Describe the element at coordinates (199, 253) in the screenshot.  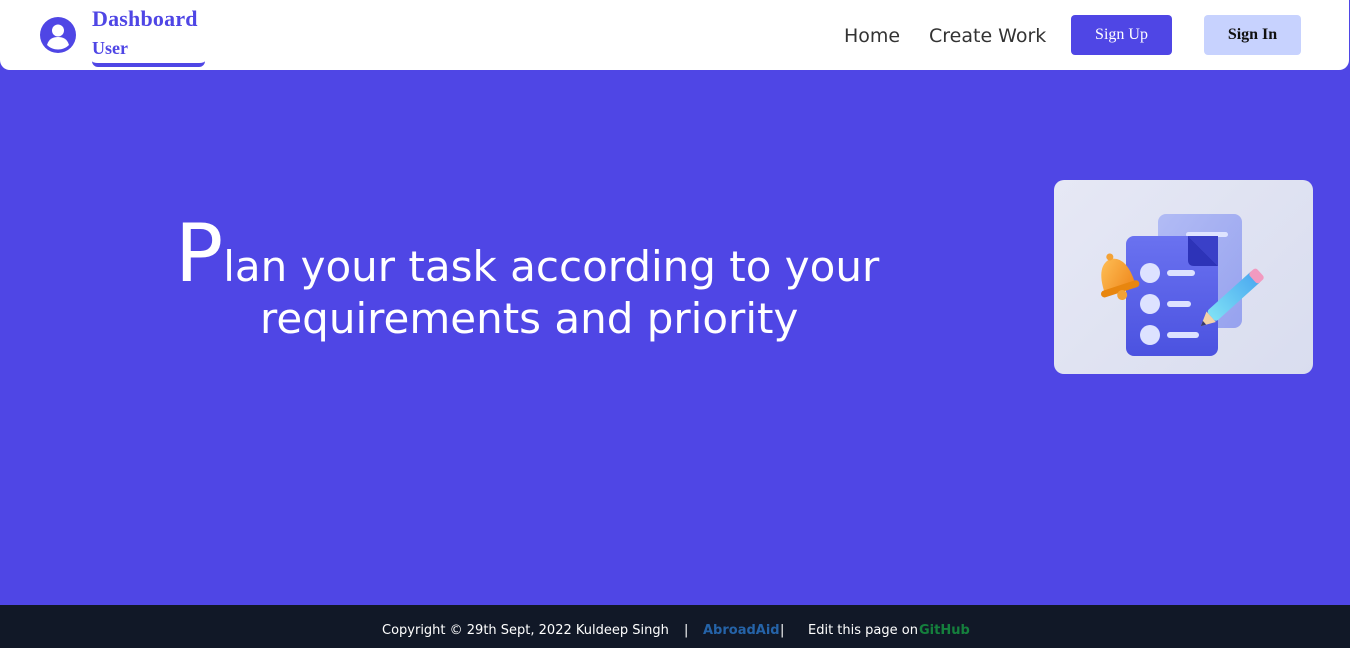
I see `hero-drop-cap: P` at that location.